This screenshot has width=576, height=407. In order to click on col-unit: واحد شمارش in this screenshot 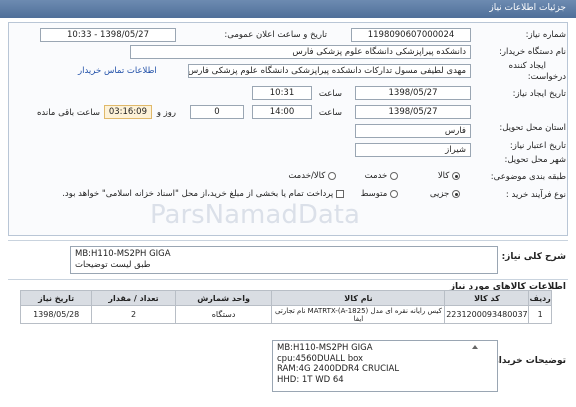, I will do `click(223, 298)`.